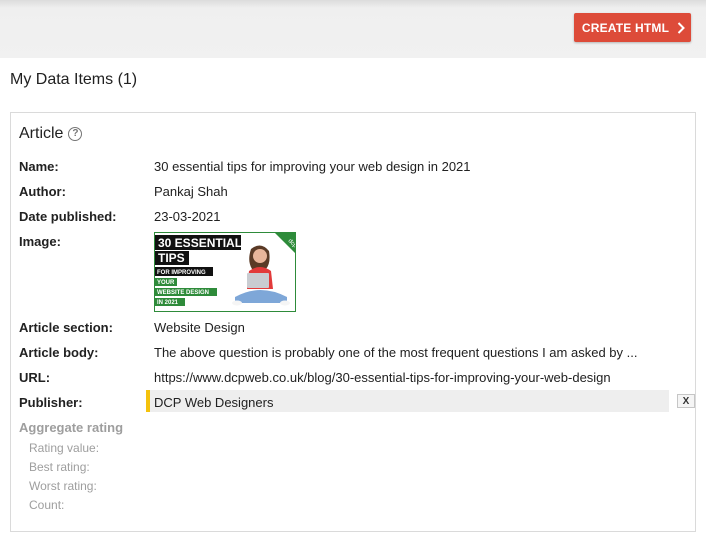 Image resolution: width=706 pixels, height=542 pixels. I want to click on thumbnail-line3: FOR IMPROVING, so click(181, 273).